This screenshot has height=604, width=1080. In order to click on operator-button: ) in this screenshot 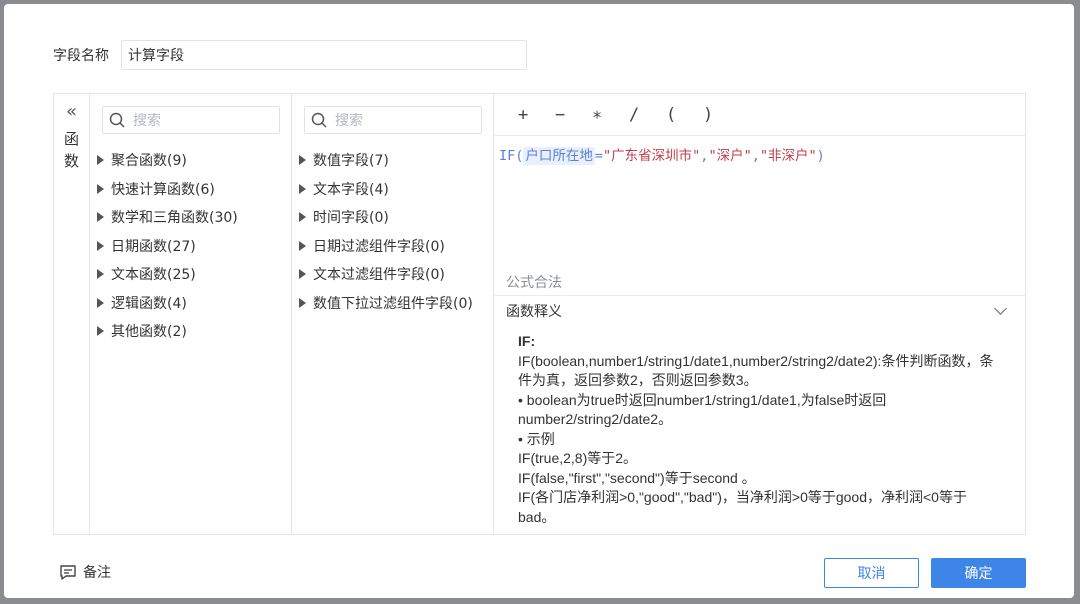, I will do `click(721, 115)`.